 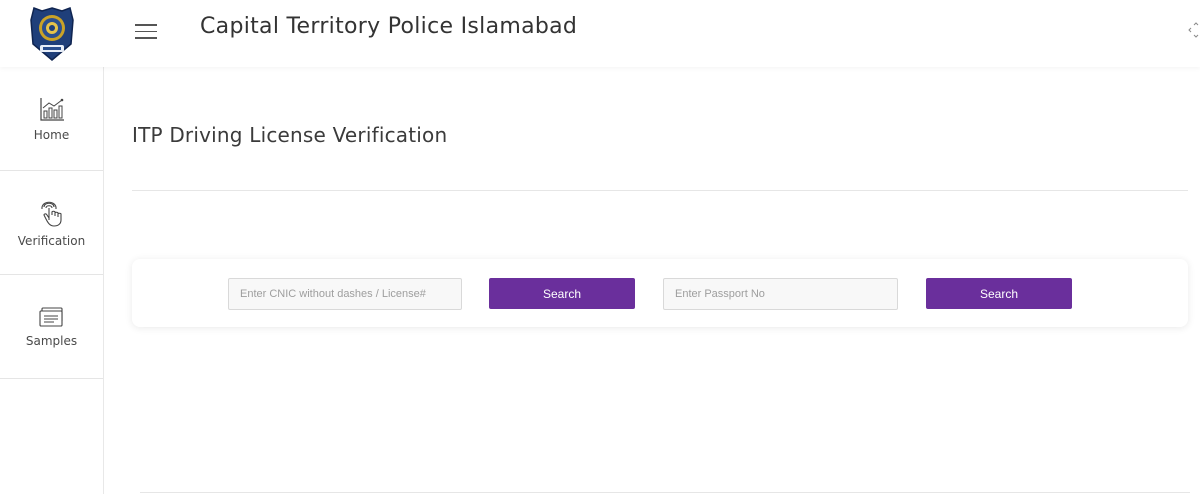 I want to click on sidebar-item-label: Samples, so click(x=51, y=340).